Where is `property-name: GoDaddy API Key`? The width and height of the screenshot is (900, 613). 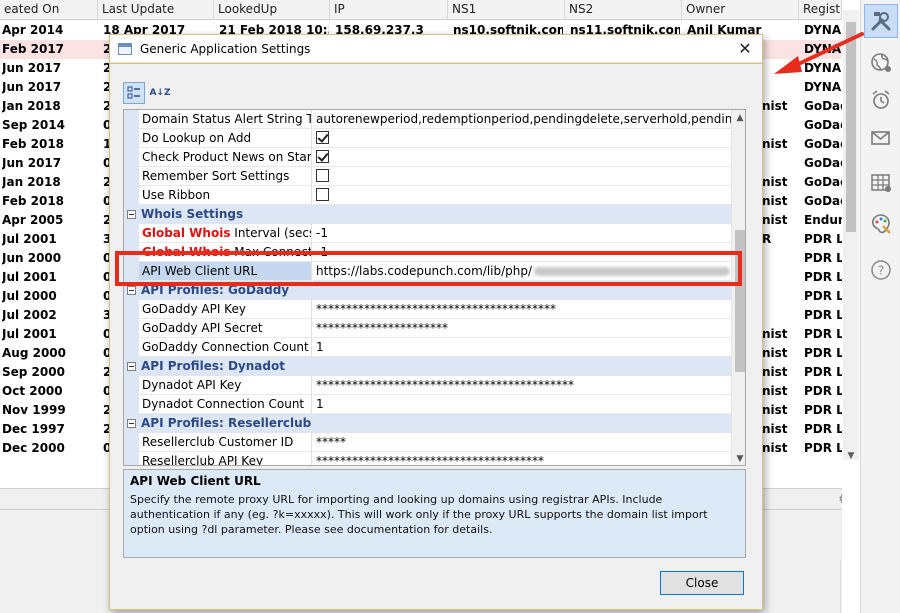 property-name: GoDaddy API Key is located at coordinates (225, 309).